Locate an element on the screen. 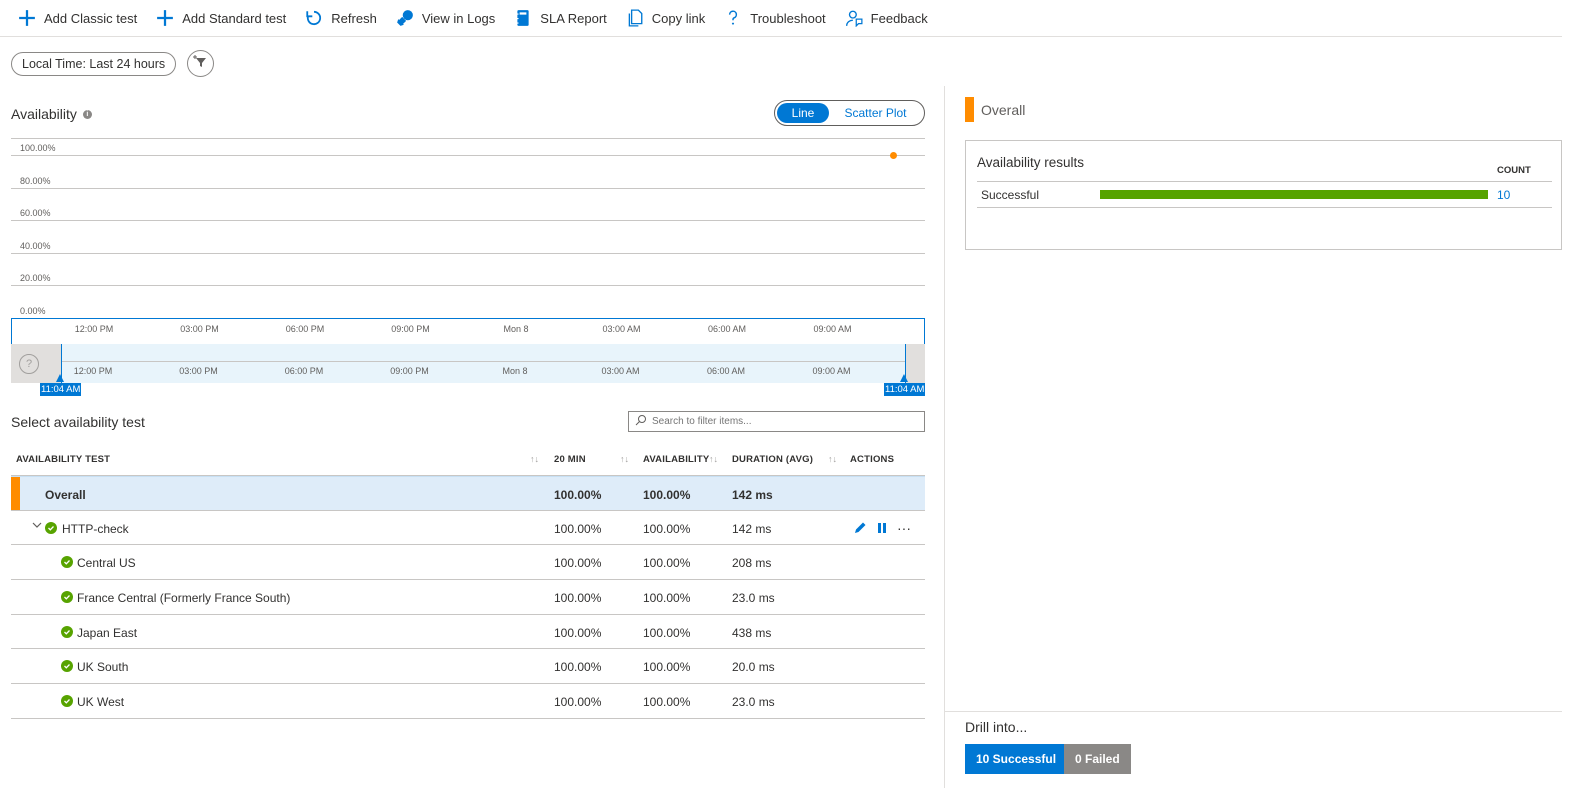 The image size is (1584, 788). feedback-button: Feedback is located at coordinates (886, 18).